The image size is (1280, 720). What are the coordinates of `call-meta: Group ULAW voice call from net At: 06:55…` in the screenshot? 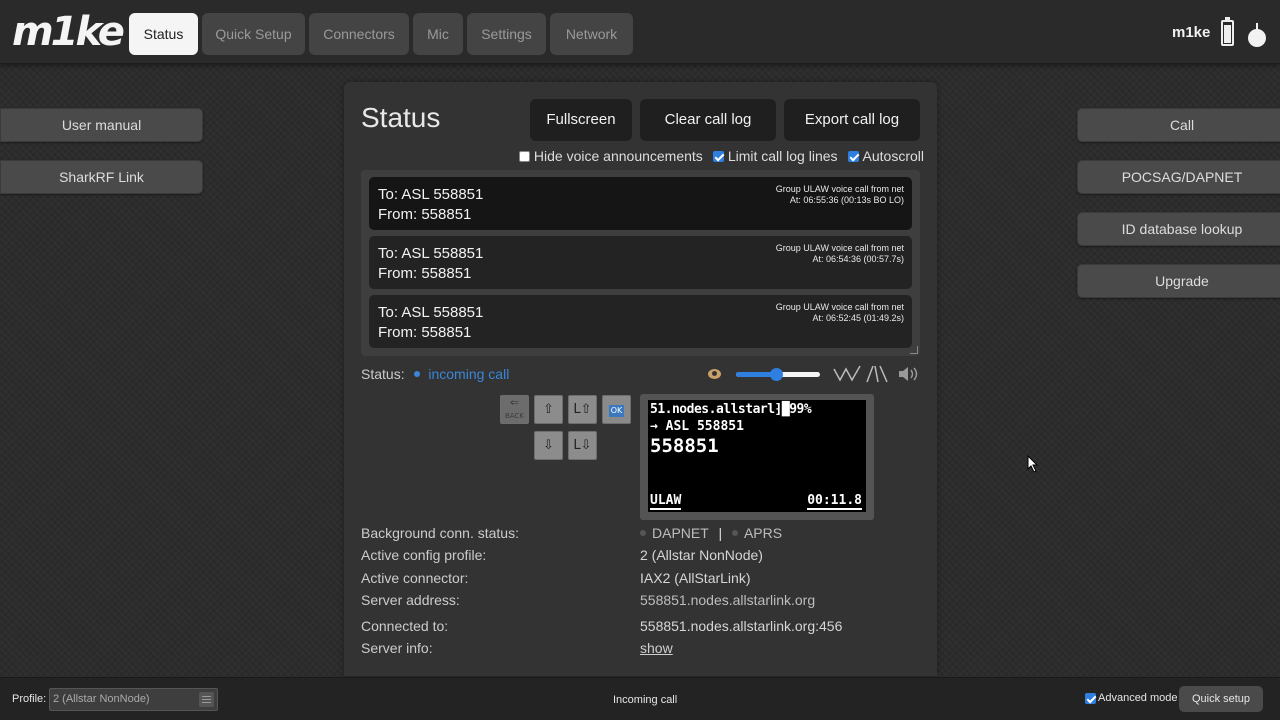 It's located at (840, 195).